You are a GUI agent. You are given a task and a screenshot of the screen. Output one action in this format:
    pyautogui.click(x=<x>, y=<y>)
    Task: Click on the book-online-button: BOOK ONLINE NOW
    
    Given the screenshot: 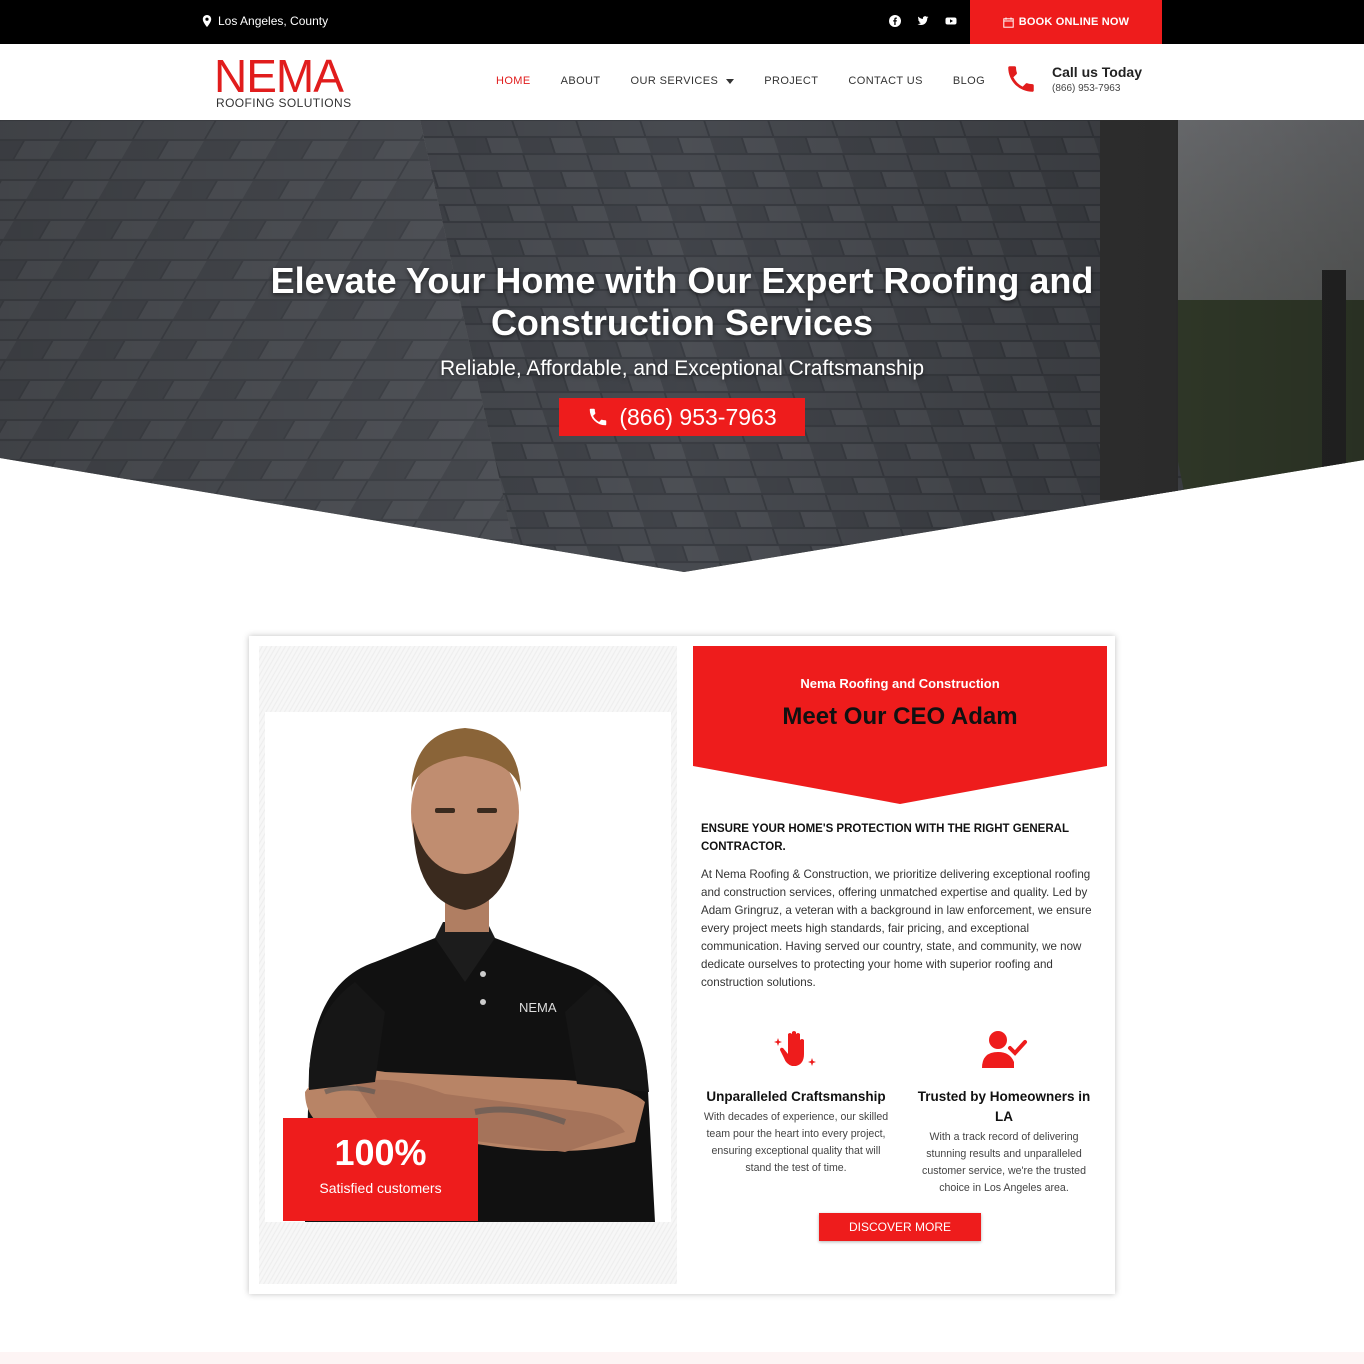 What is the action you would take?
    pyautogui.click(x=1066, y=22)
    